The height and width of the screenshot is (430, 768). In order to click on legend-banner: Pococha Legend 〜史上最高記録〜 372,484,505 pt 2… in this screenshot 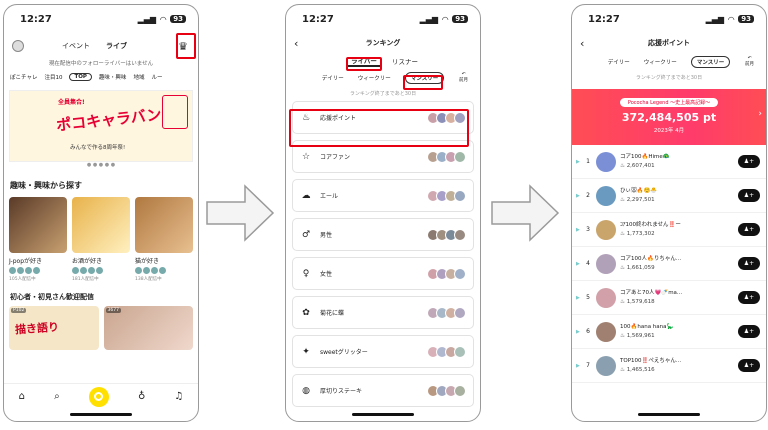, I will do `click(669, 117)`.